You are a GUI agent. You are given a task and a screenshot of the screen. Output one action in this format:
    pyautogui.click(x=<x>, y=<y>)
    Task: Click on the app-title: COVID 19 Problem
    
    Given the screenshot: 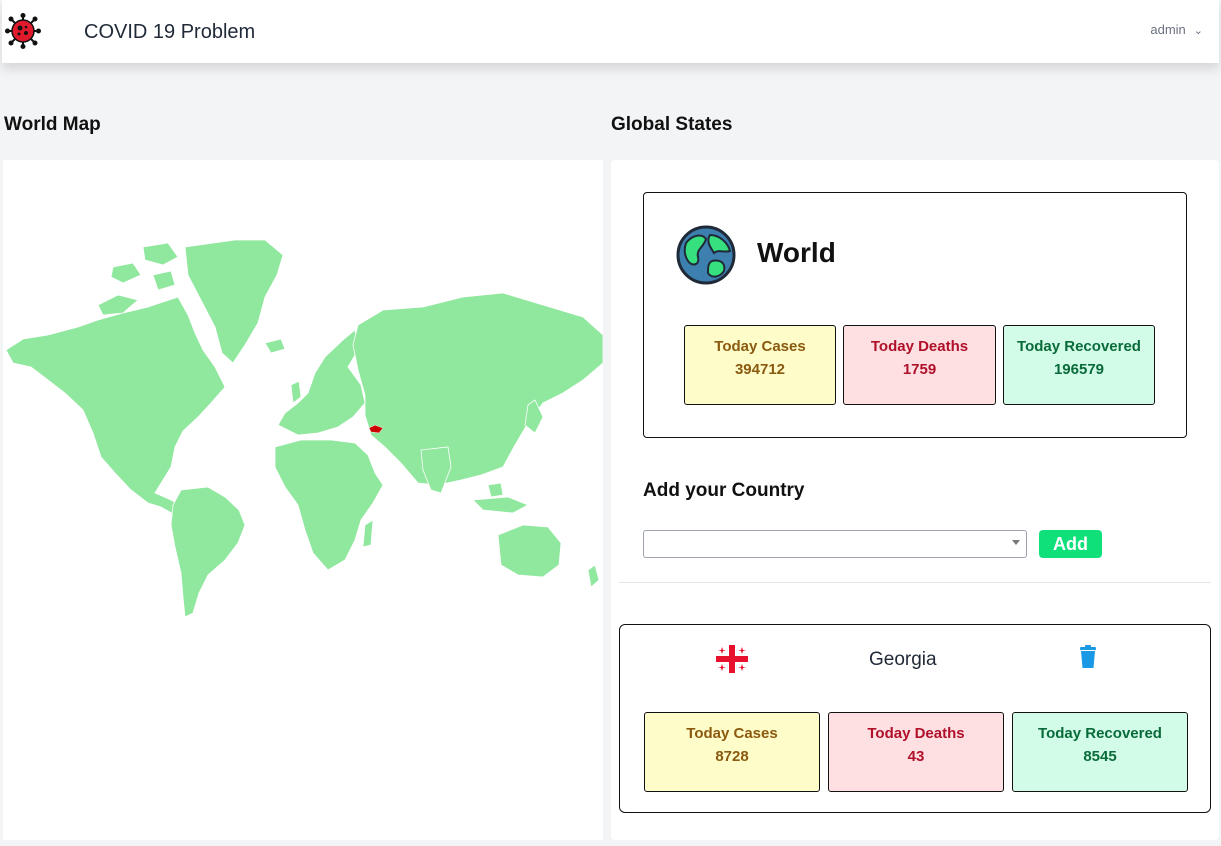 What is the action you would take?
    pyautogui.click(x=170, y=32)
    